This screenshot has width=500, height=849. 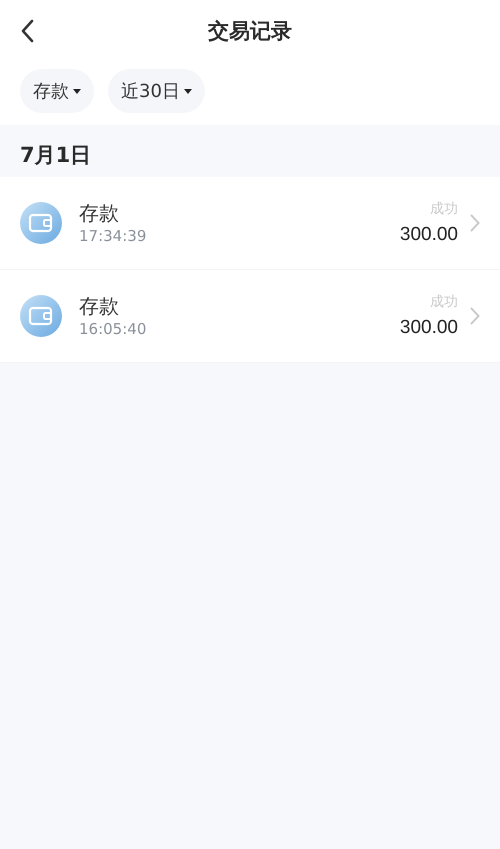 I want to click on page-title: 交易记录, so click(x=250, y=31).